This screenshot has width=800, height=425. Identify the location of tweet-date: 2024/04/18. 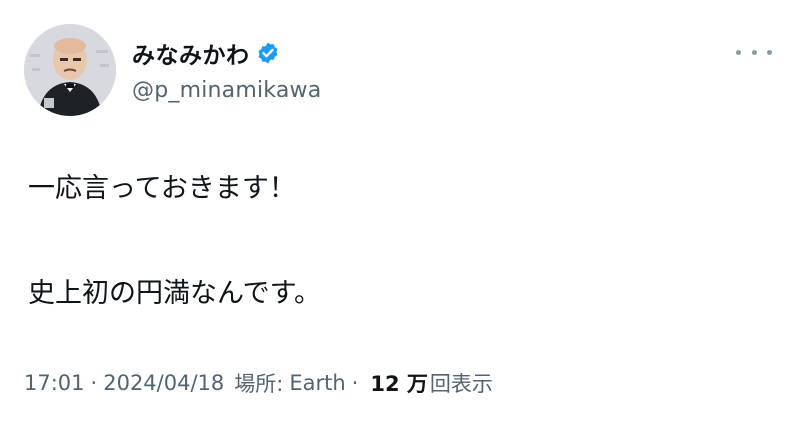
(163, 383).